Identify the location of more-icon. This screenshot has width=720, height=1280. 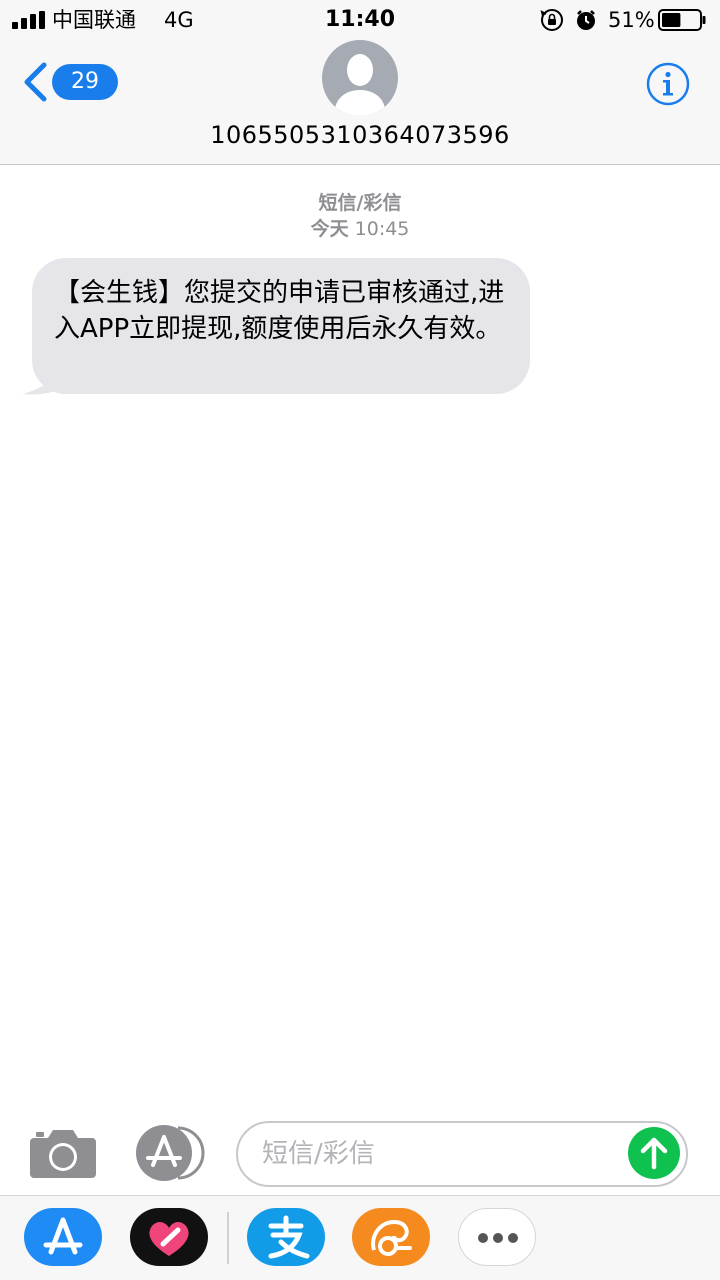
(497, 1237).